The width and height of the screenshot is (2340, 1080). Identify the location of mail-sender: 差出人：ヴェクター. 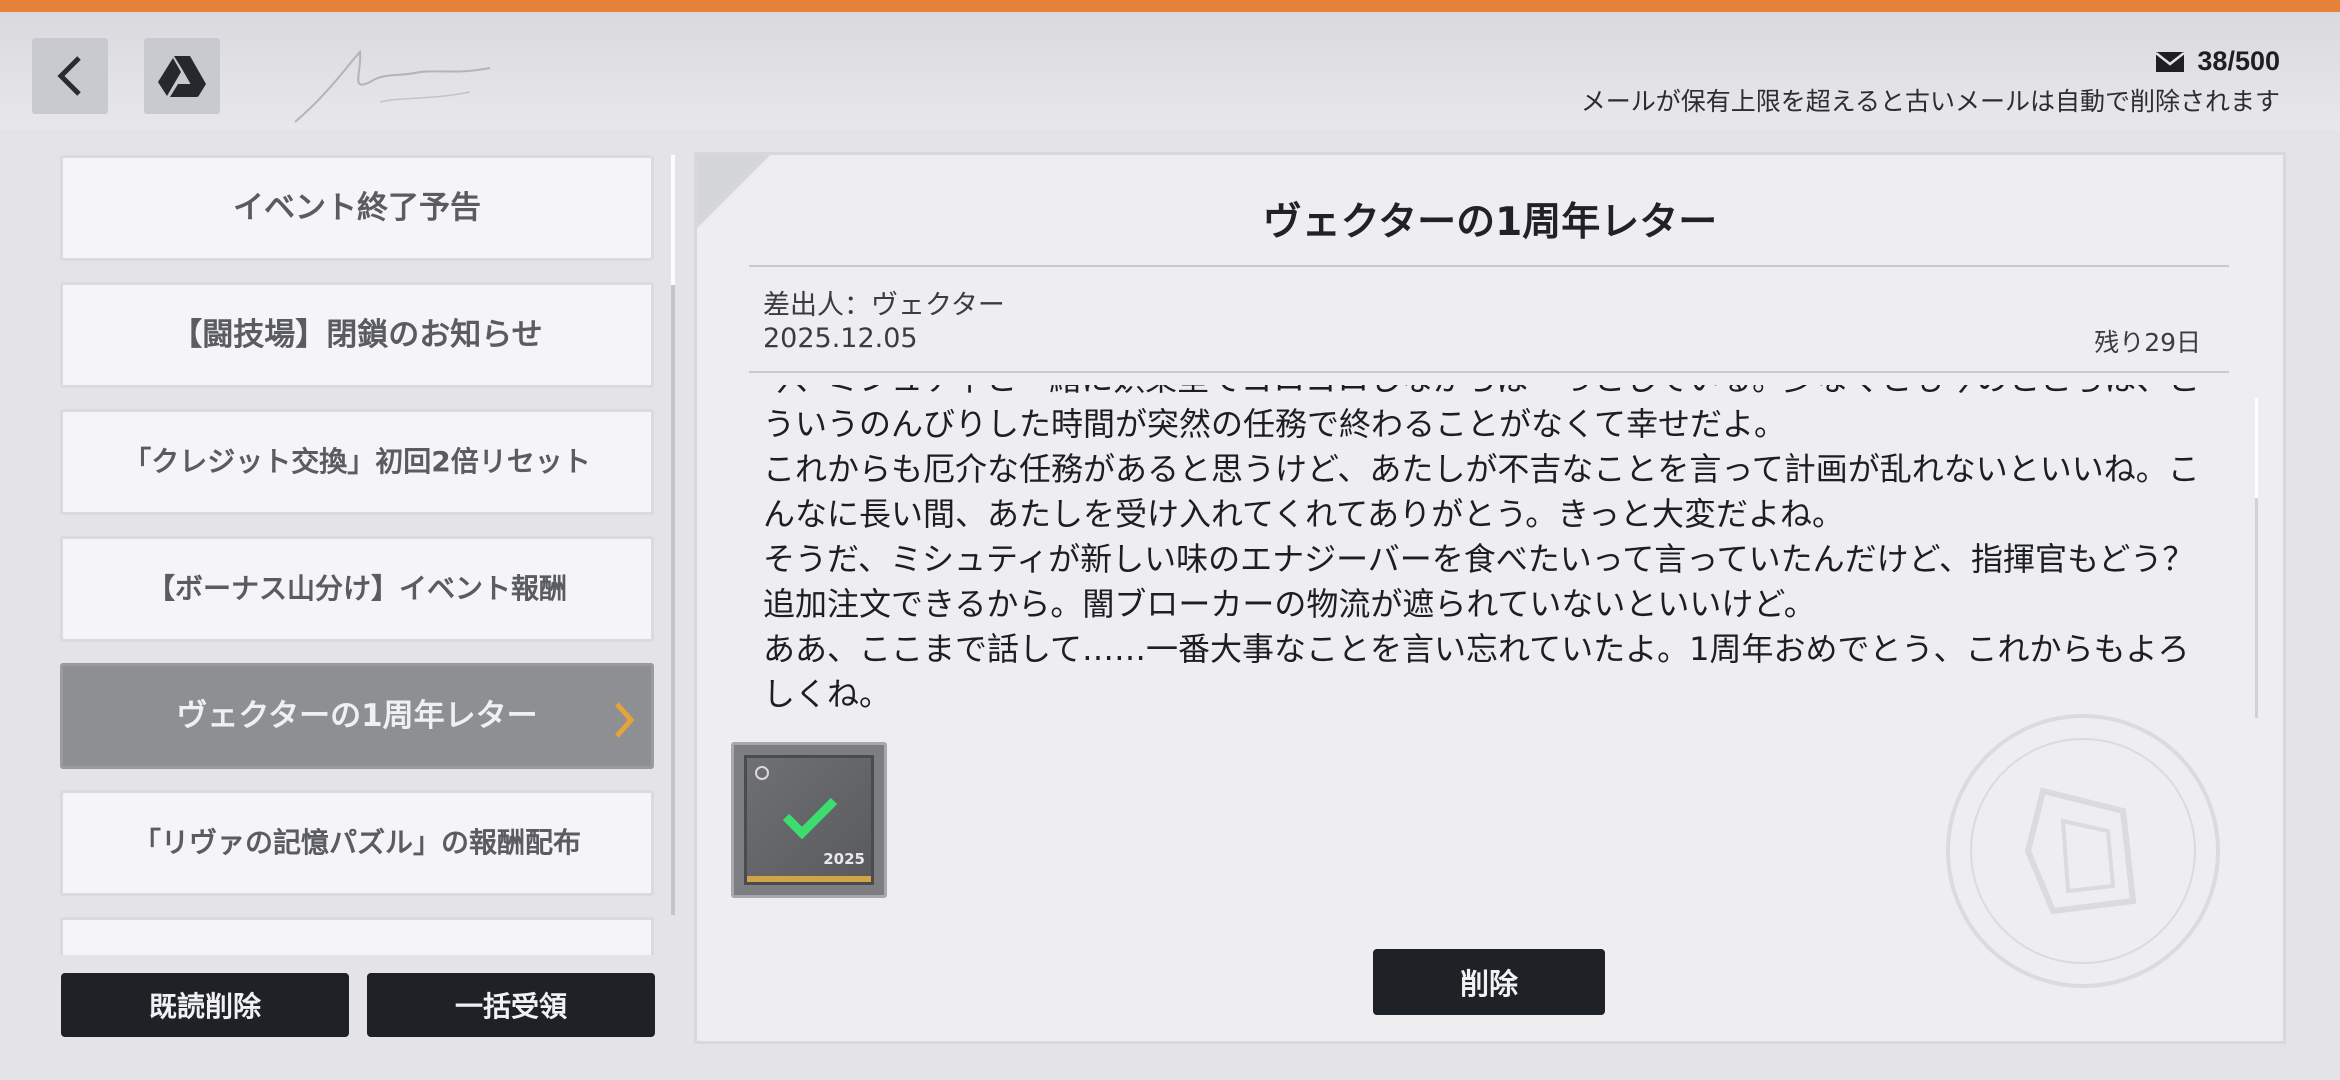
(884, 305).